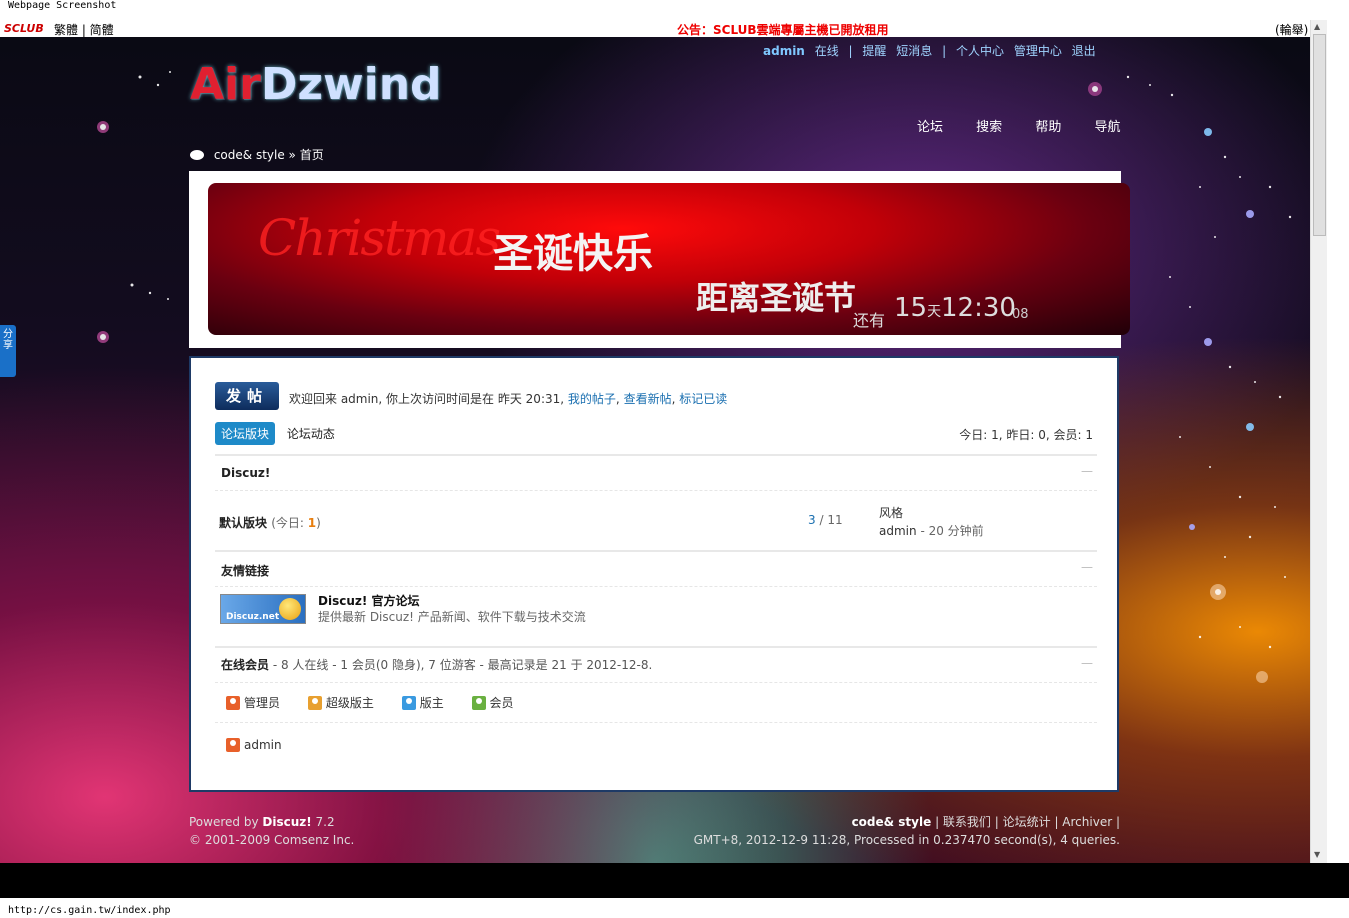 The image size is (1349, 918). What do you see at coordinates (835, 520) in the screenshot?
I see `forum-posts: 11` at bounding box center [835, 520].